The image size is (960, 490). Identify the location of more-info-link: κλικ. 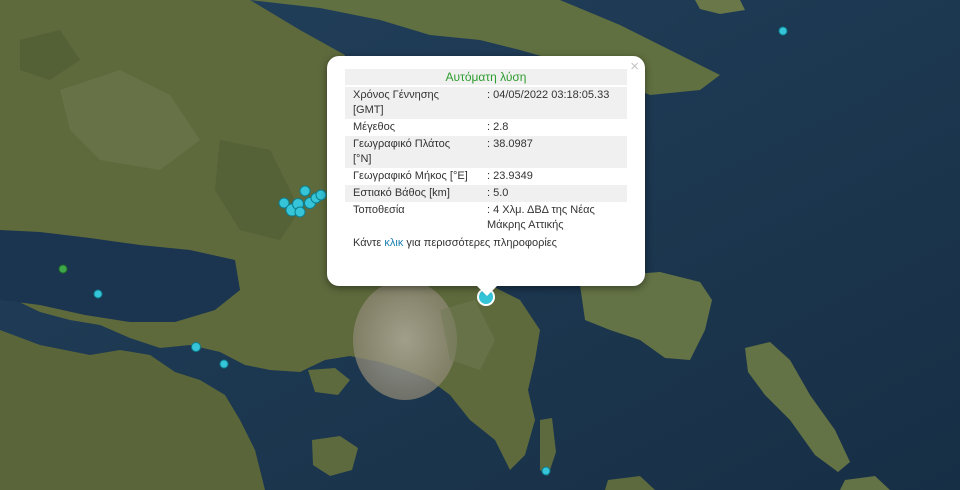
(393, 243).